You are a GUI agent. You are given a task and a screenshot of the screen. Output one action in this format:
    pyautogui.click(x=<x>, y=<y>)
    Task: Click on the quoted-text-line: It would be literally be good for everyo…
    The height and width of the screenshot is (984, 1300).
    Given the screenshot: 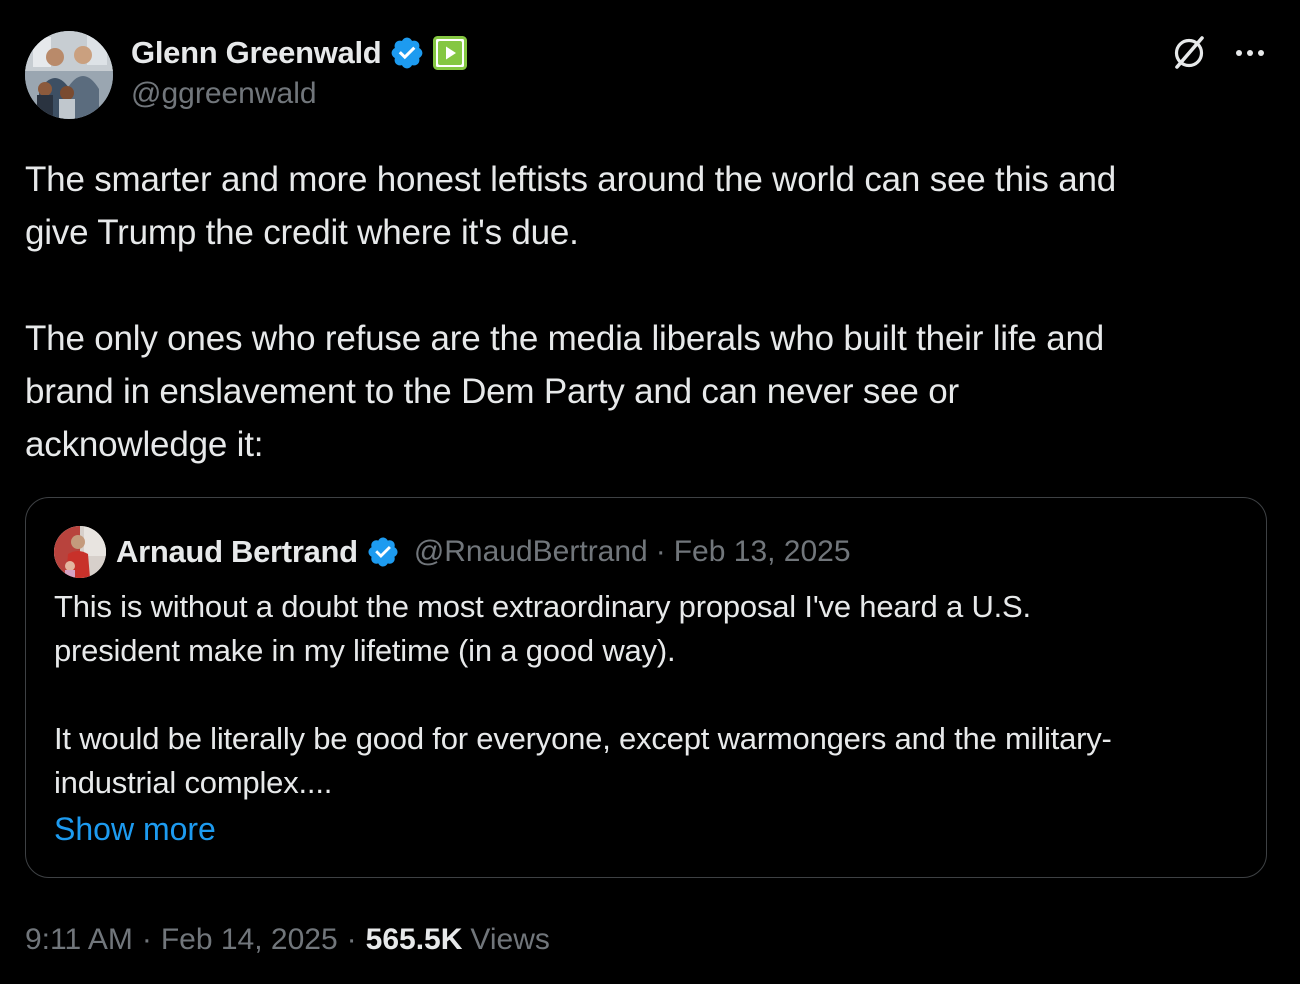 What is the action you would take?
    pyautogui.click(x=583, y=738)
    